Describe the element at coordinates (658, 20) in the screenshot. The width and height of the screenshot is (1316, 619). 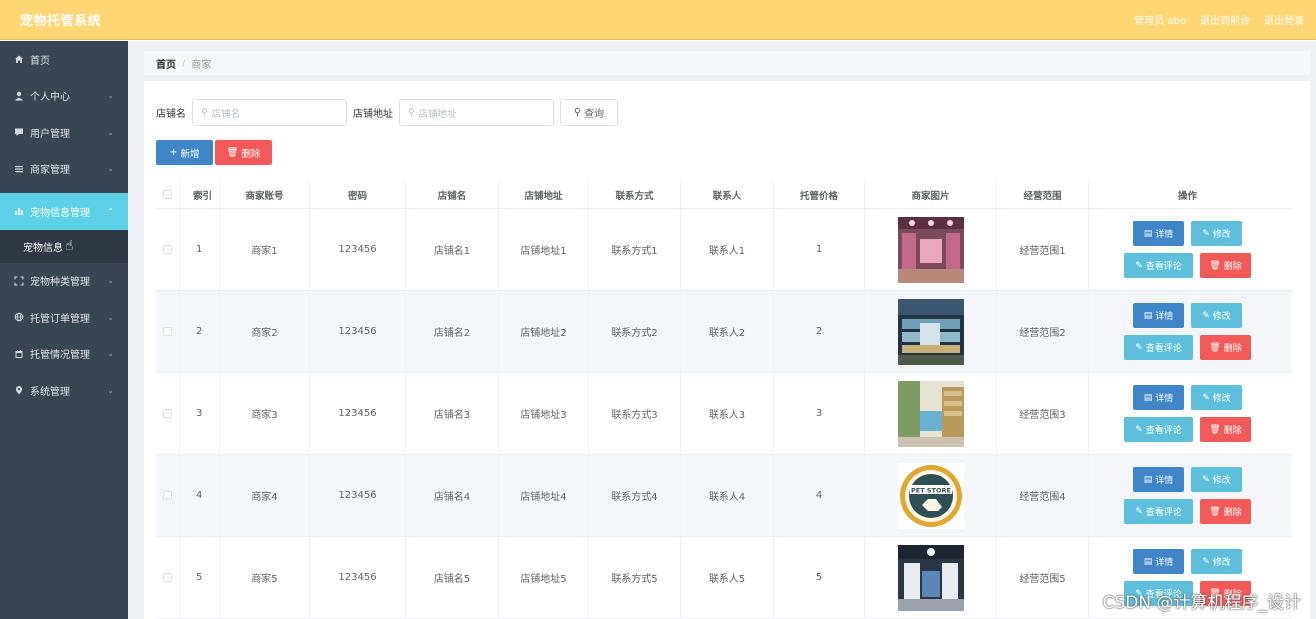
I see `top-bar: 宠物托管系统 管理员 abo 退出到前台 退出登录` at that location.